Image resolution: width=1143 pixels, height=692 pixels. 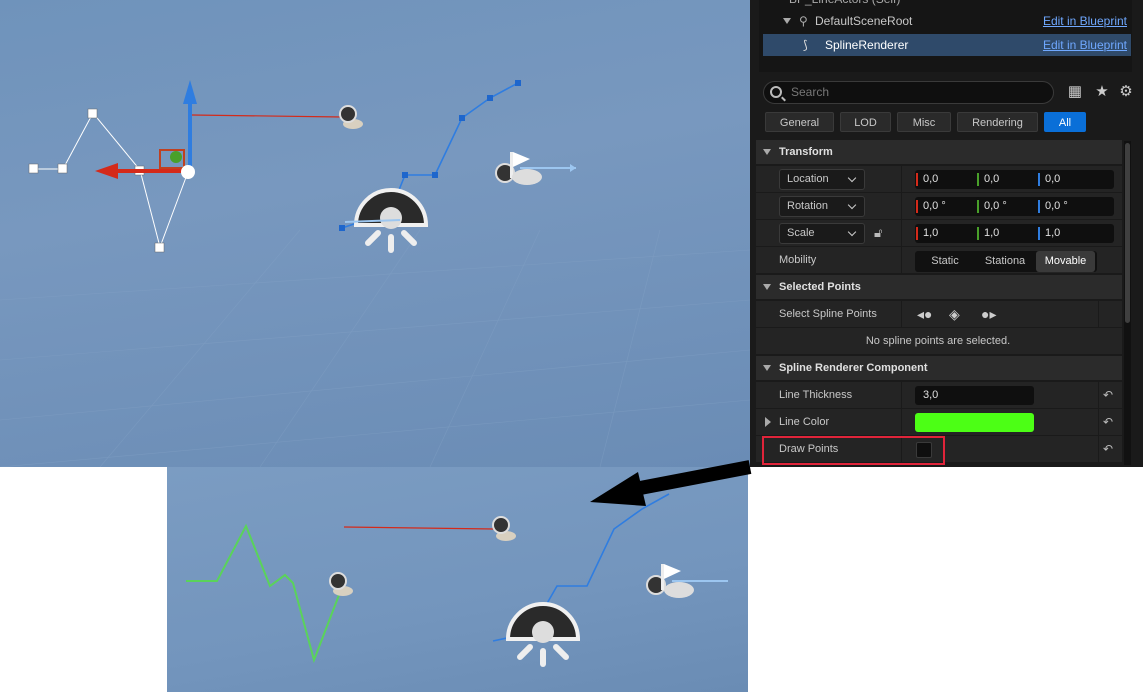 I want to click on mobility-row: Mobility Static Stationa Movable, so click(x=939, y=260).